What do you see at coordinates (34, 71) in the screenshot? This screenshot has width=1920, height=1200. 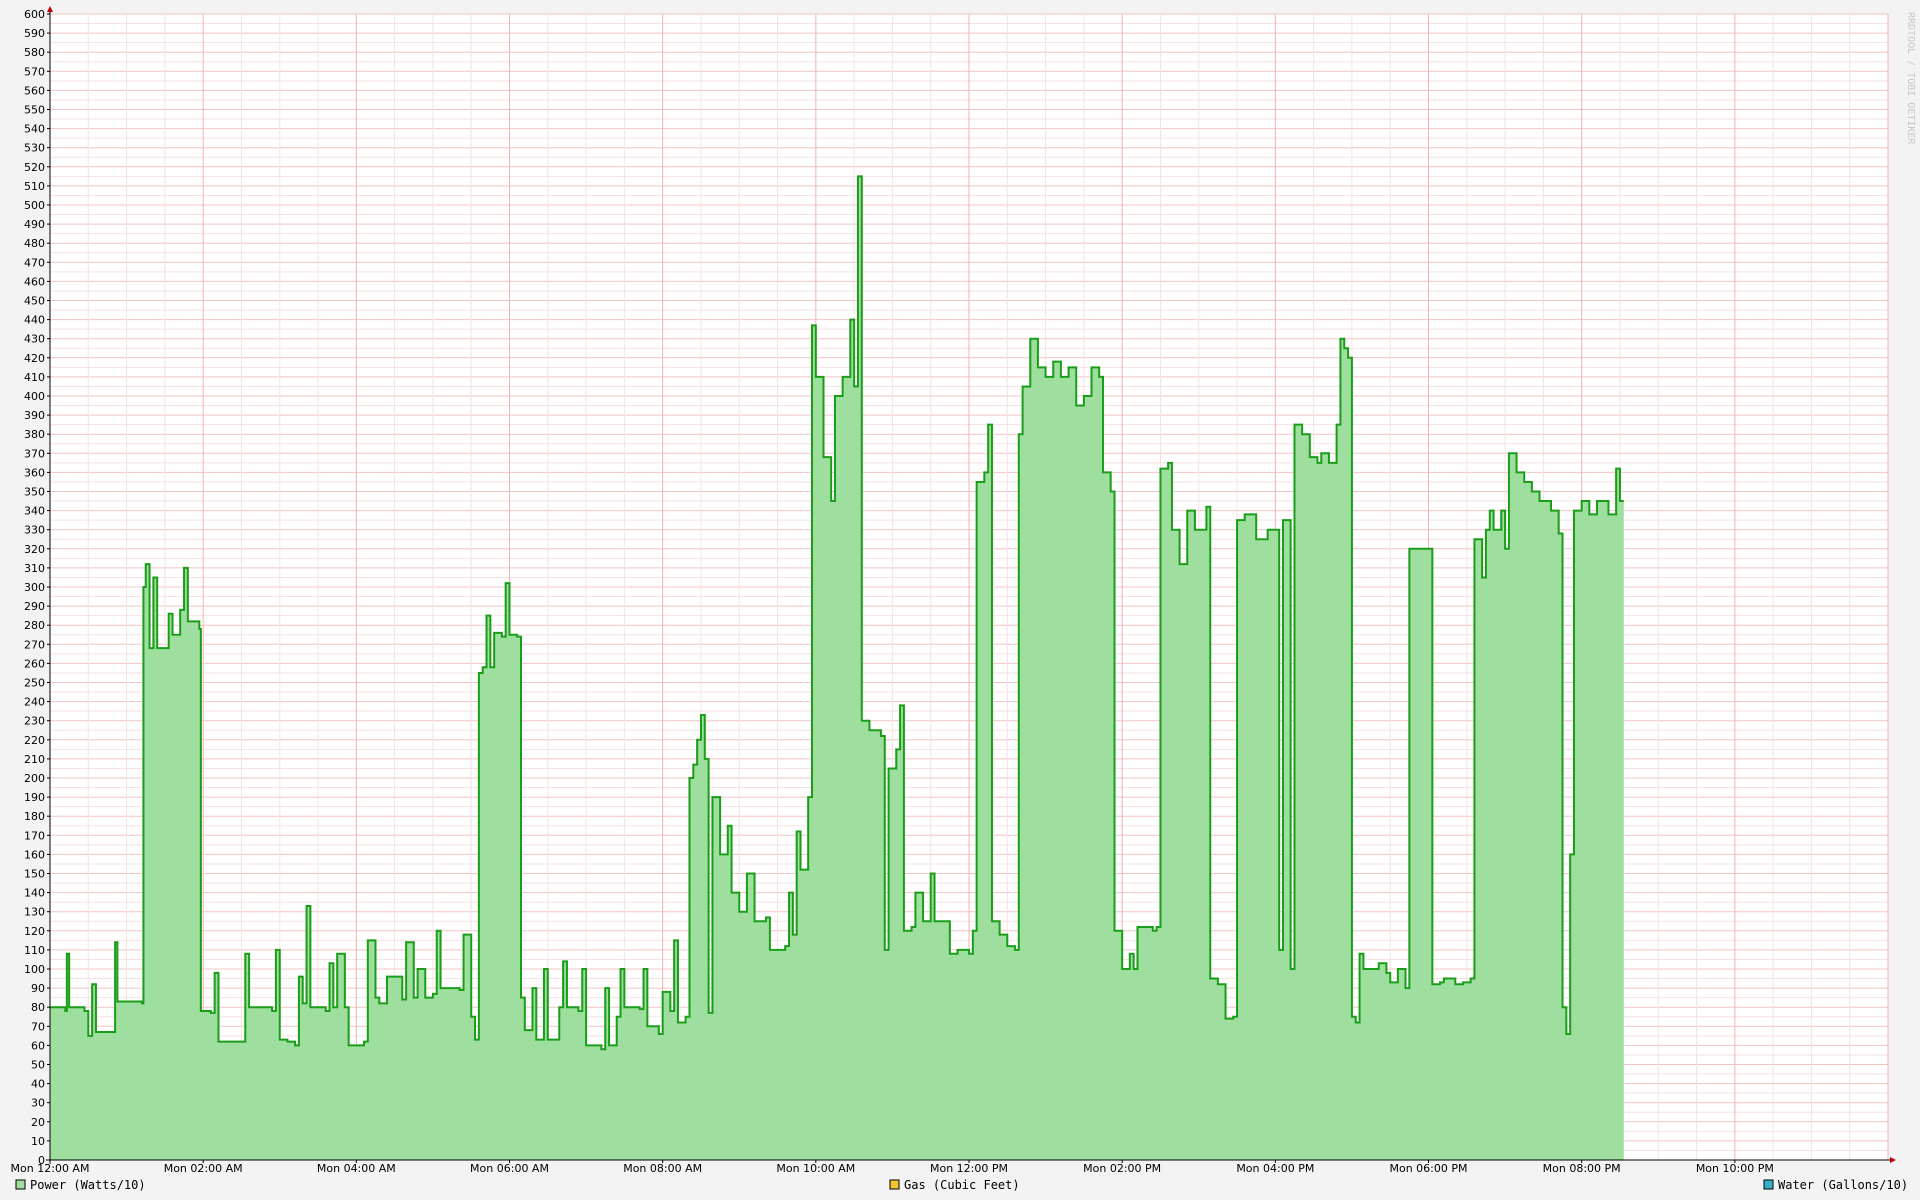 I see `y-tick-label: 570` at bounding box center [34, 71].